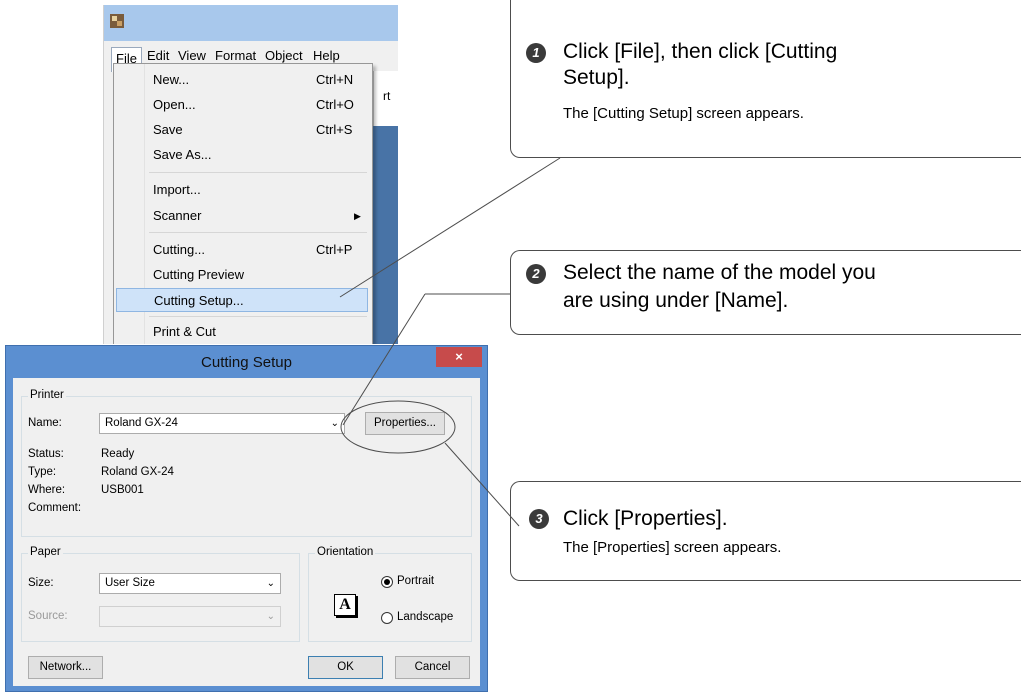 This screenshot has width=1021, height=697. I want to click on leader-lines, so click(450, 342).